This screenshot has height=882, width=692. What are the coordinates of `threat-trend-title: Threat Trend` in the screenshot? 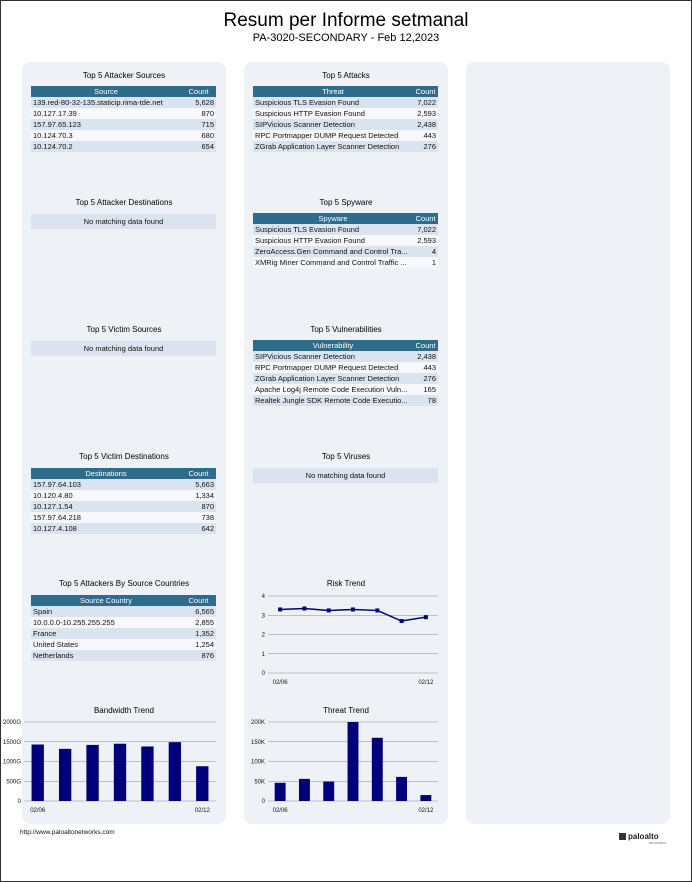 It's located at (346, 710).